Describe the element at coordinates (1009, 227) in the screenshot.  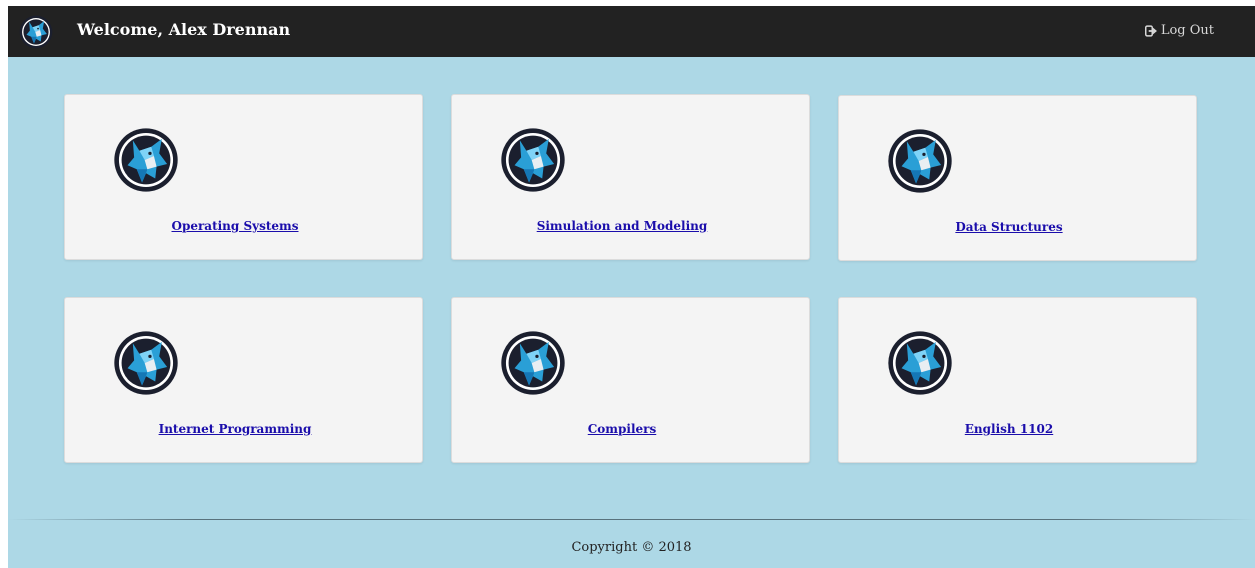
I see `course-link-data-structures: Data Structures` at that location.